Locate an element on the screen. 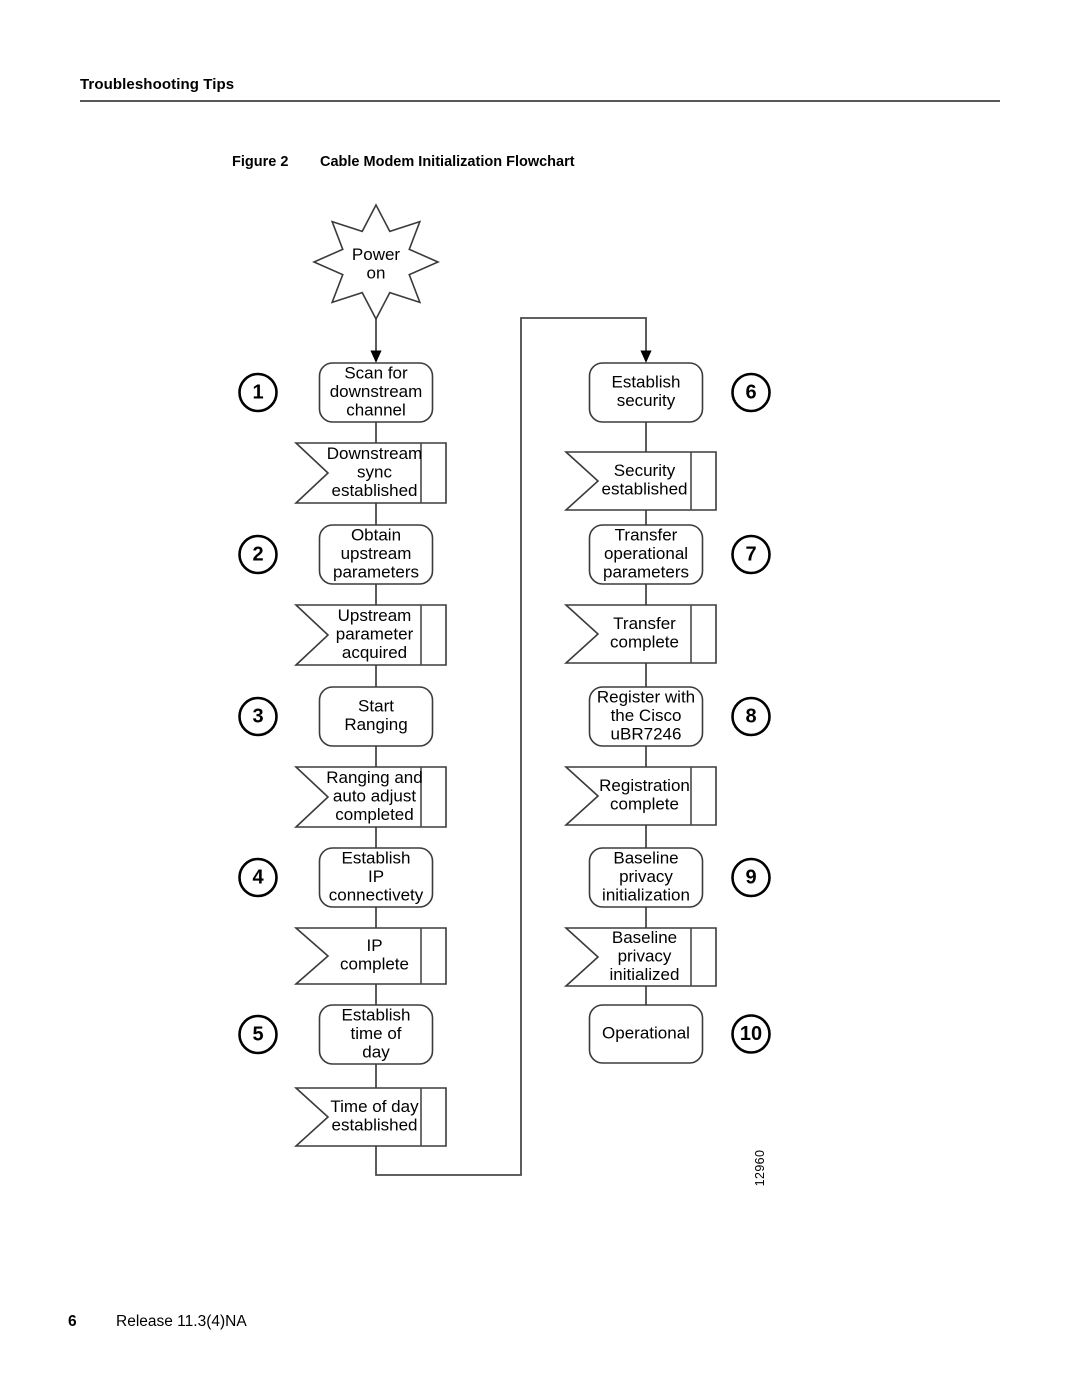 The width and height of the screenshot is (1080, 1397). flow-node-process: Establishtime ofday is located at coordinates (376, 1034).